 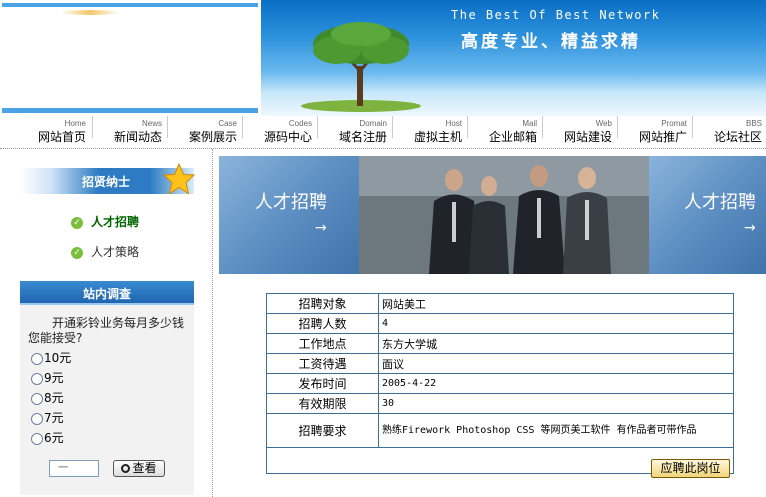 I want to click on survey-option-10: 10元, so click(x=51, y=357).